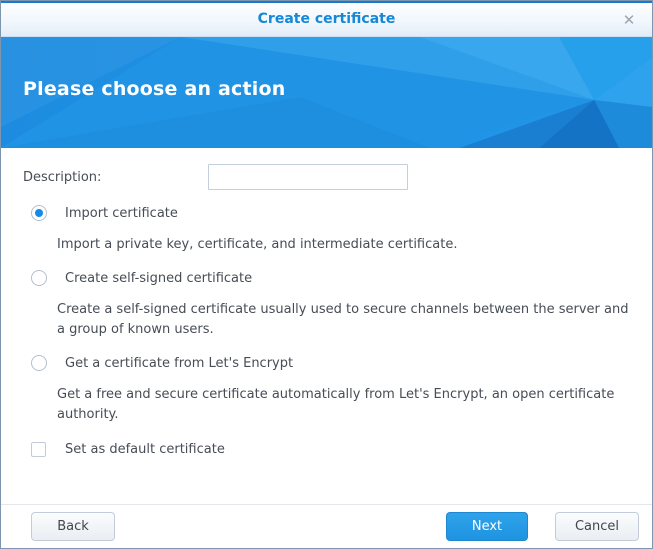 This screenshot has width=653, height=549. I want to click on option-label: Create self-signed certificate, so click(158, 278).